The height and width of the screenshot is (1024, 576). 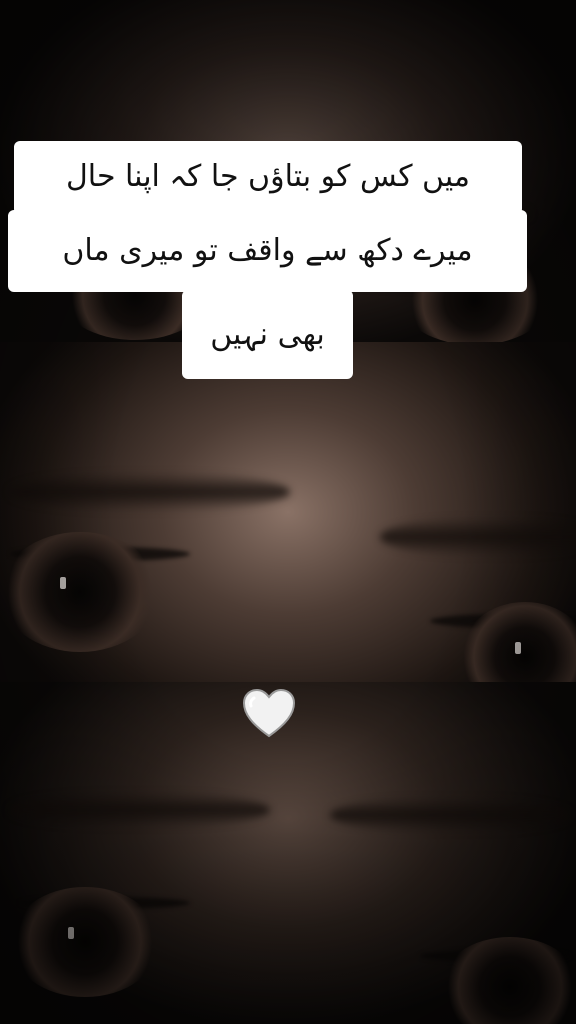 I want to click on white-heart-icon, so click(x=269, y=713).